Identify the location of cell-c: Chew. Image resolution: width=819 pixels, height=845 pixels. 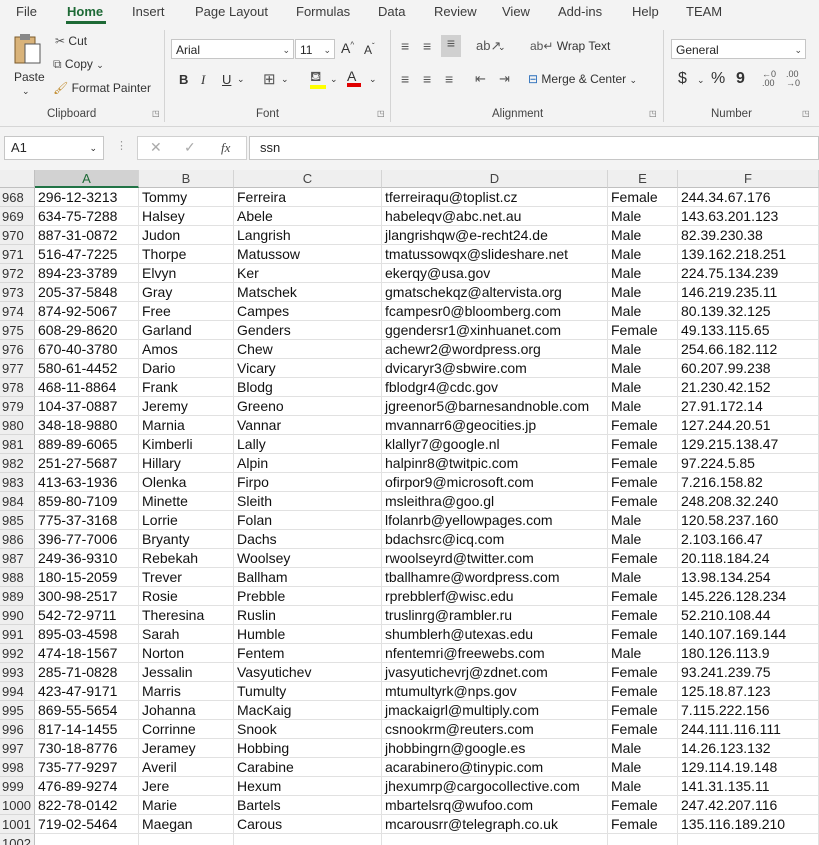
(308, 349).